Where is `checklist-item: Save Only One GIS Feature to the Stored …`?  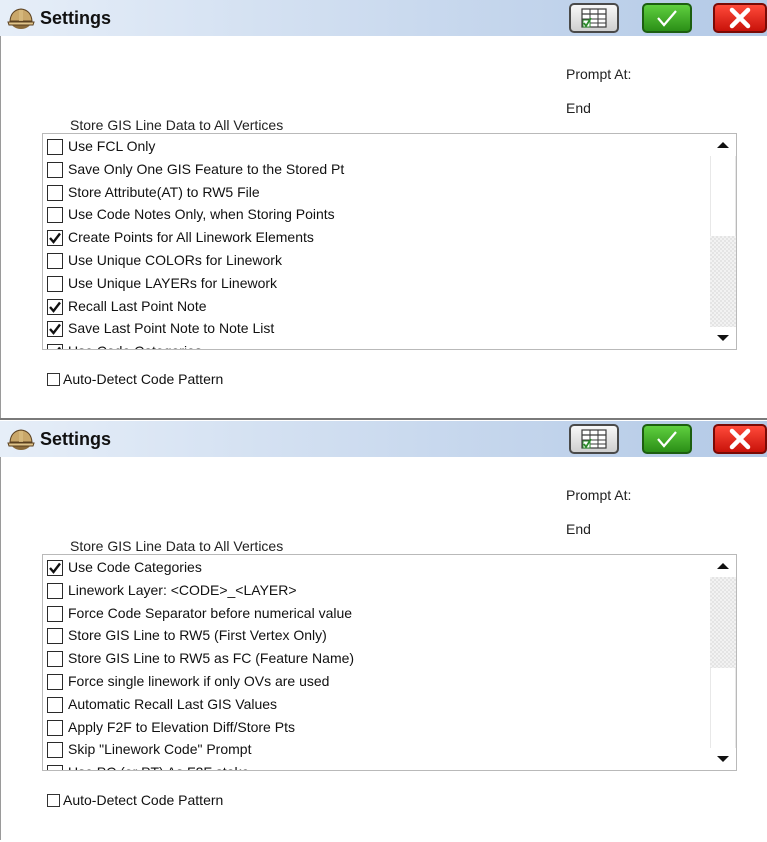 checklist-item: Save Only One GIS Feature to the Stored … is located at coordinates (377, 170).